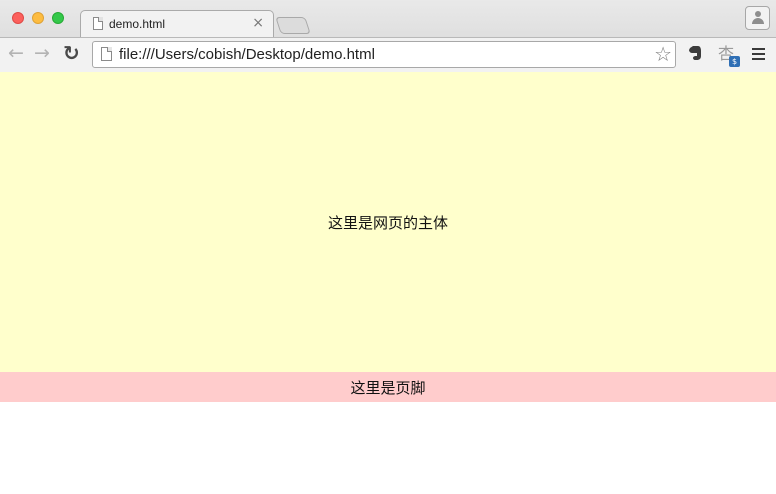  Describe the element at coordinates (384, 54) in the screenshot. I see `address-bar: file:///Users/cobish/Desktop/demo.html ☆` at that location.